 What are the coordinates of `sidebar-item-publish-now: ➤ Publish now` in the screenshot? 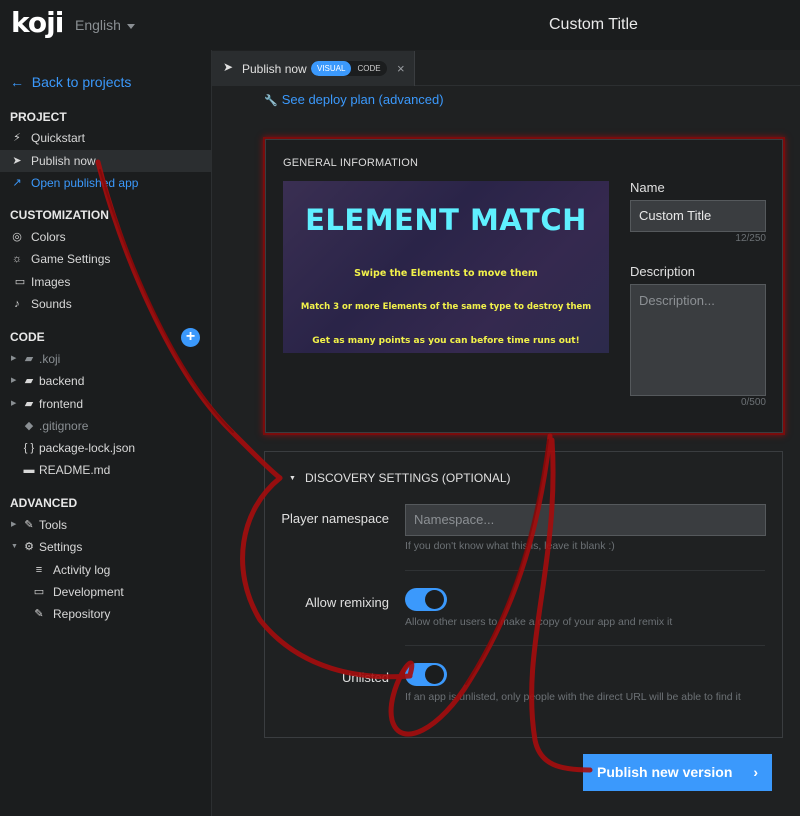 It's located at (105, 161).